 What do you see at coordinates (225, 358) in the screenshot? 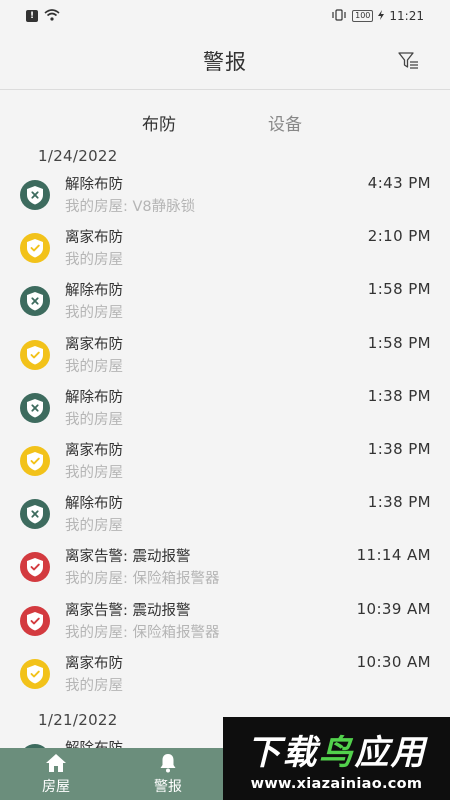
I see `list-item: 离家布防我的房屋 1:58 PM` at bounding box center [225, 358].